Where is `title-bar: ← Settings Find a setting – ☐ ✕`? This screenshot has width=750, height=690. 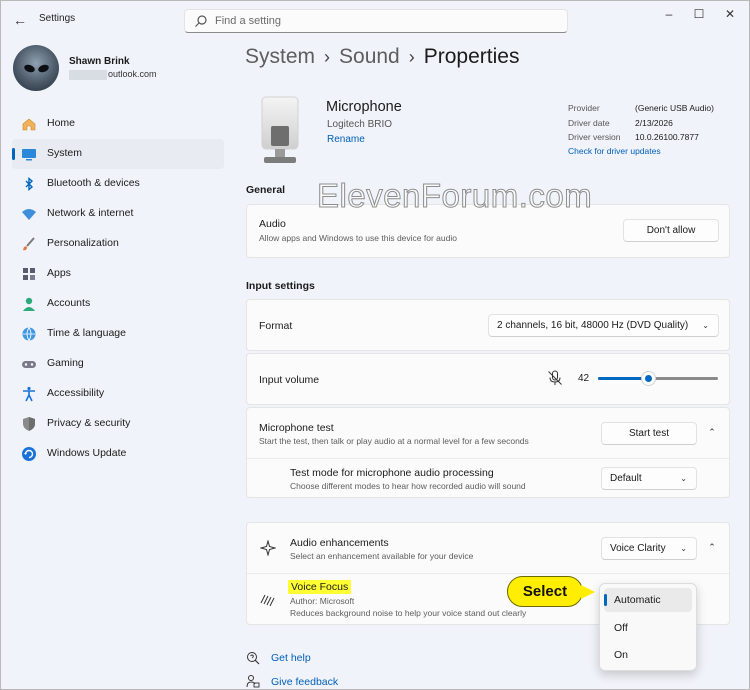
title-bar: ← Settings Find a setting – ☐ ✕ is located at coordinates (375, 20).